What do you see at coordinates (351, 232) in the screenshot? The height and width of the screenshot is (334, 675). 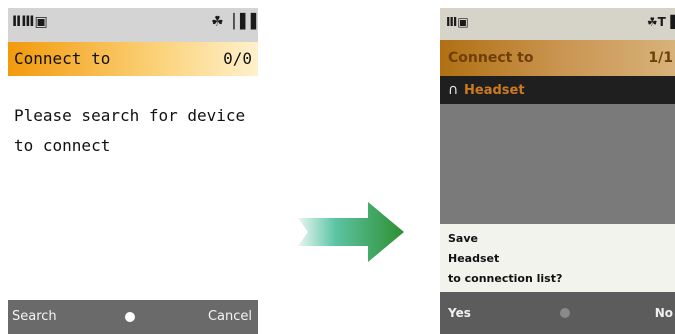 I see `transition-arrow-icon` at bounding box center [351, 232].